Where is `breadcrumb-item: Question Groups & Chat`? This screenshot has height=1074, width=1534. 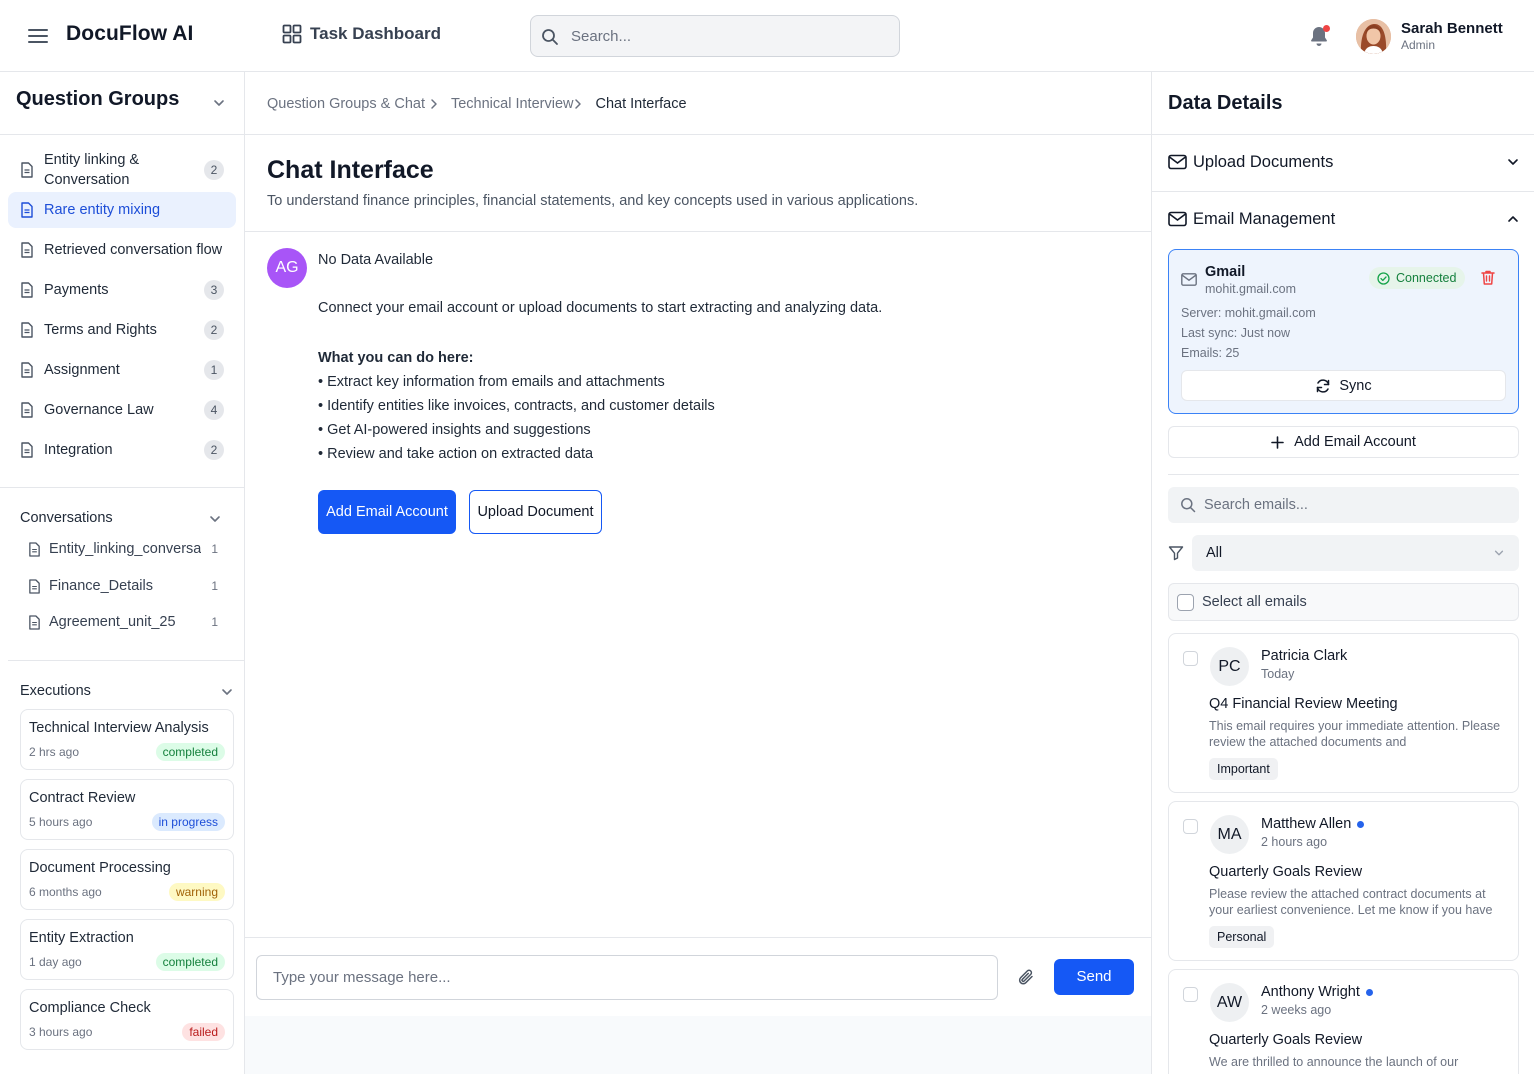 breadcrumb-item: Question Groups & Chat is located at coordinates (346, 104).